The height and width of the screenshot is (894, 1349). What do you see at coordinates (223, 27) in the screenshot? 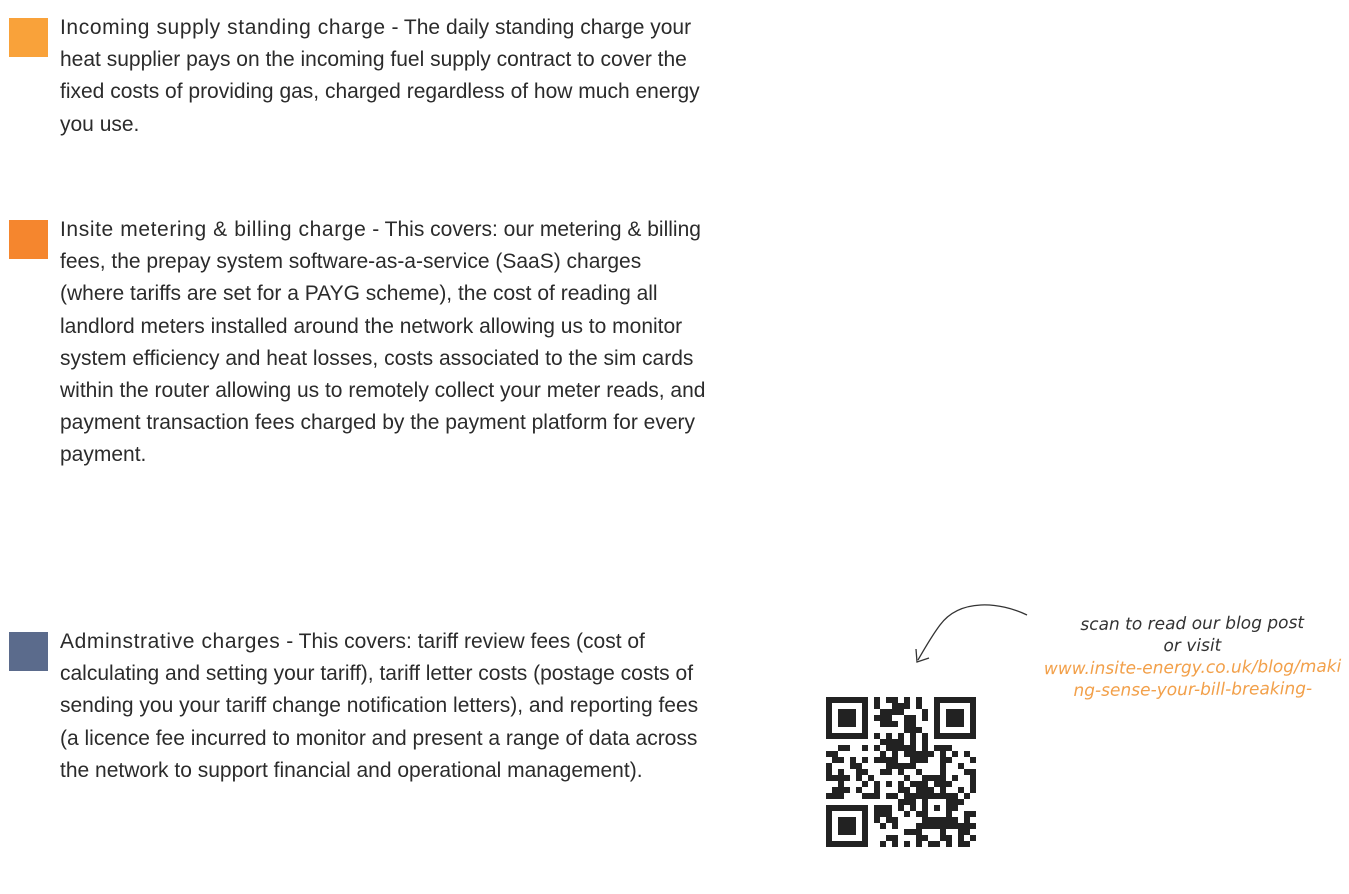
I see `charge-title: Incoming supply standing charge` at bounding box center [223, 27].